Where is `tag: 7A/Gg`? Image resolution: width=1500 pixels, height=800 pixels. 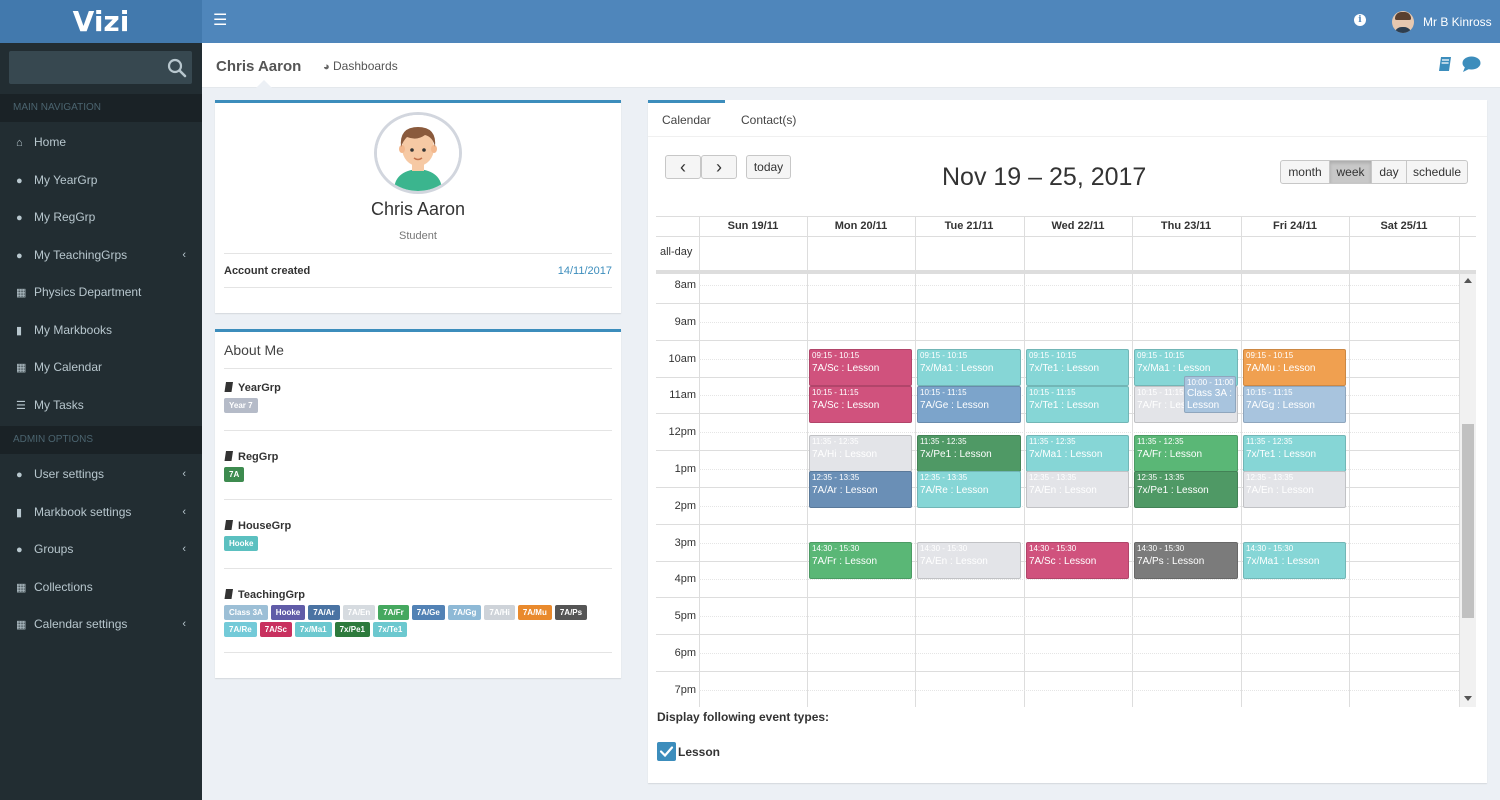
tag: 7A/Gg is located at coordinates (464, 612).